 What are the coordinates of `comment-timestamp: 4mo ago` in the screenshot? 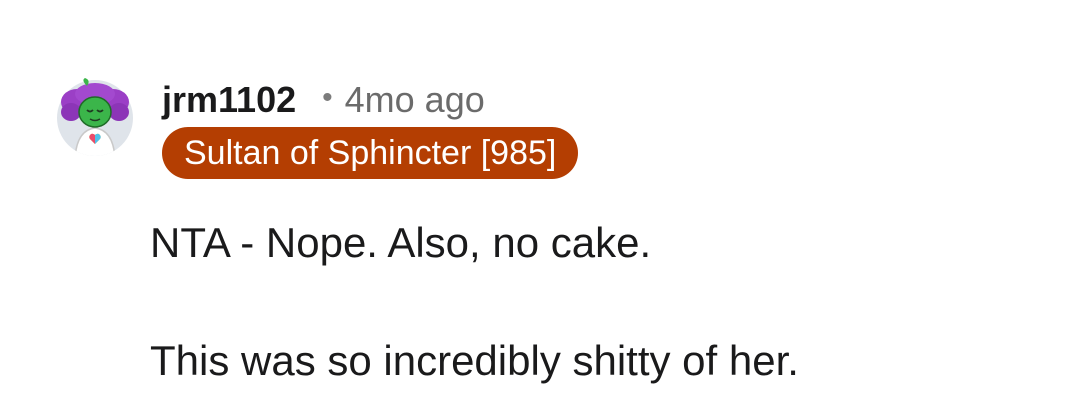 It's located at (414, 99).